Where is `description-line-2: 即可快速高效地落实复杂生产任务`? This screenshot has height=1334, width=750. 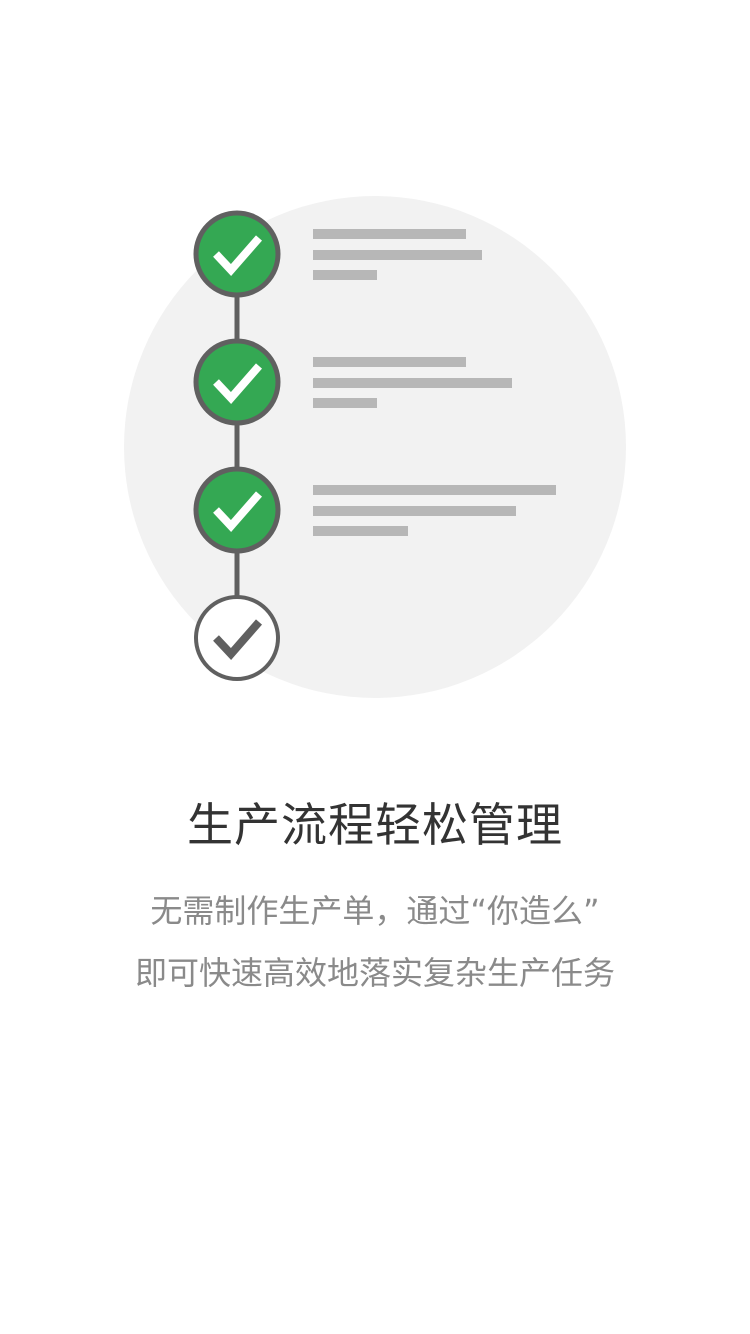 description-line-2: 即可快速高效地落实复杂生产任务 is located at coordinates (374, 973).